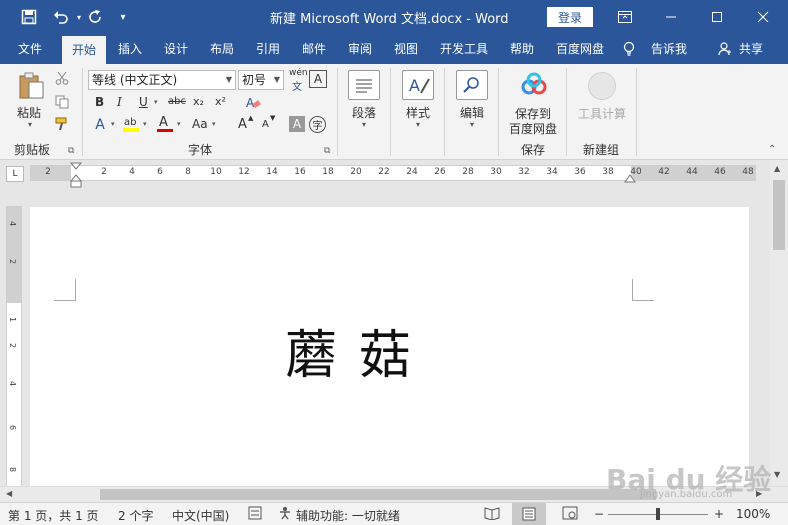  Describe the element at coordinates (630, 178) in the screenshot. I see `right-indent-marker` at that location.